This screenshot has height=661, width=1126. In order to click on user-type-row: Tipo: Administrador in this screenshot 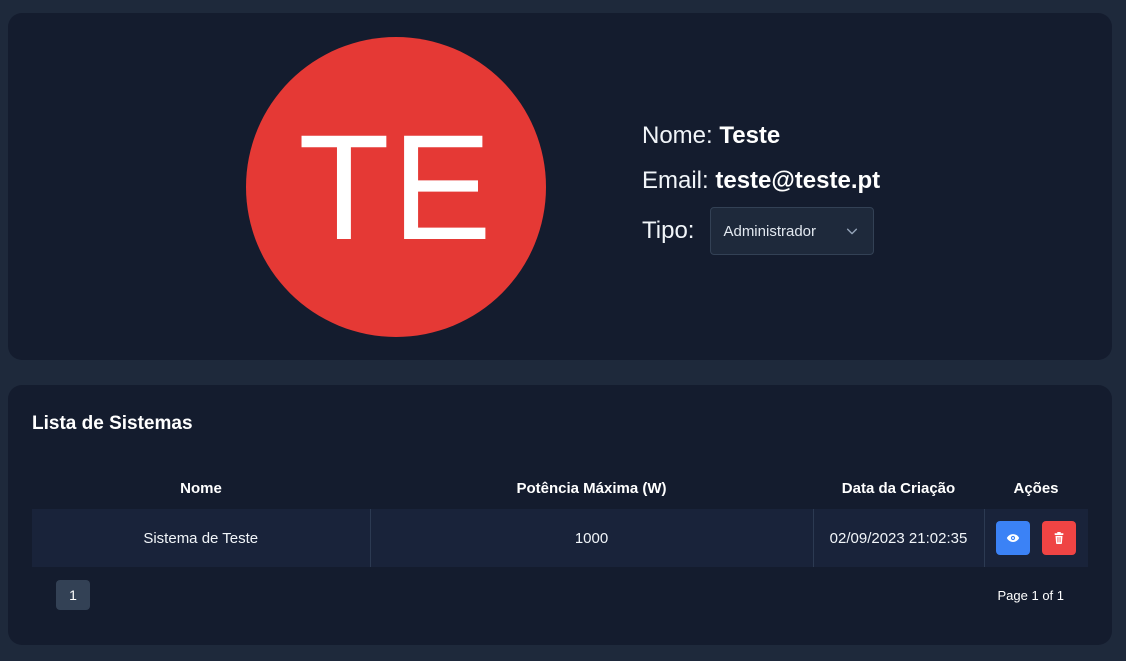, I will do `click(758, 231)`.